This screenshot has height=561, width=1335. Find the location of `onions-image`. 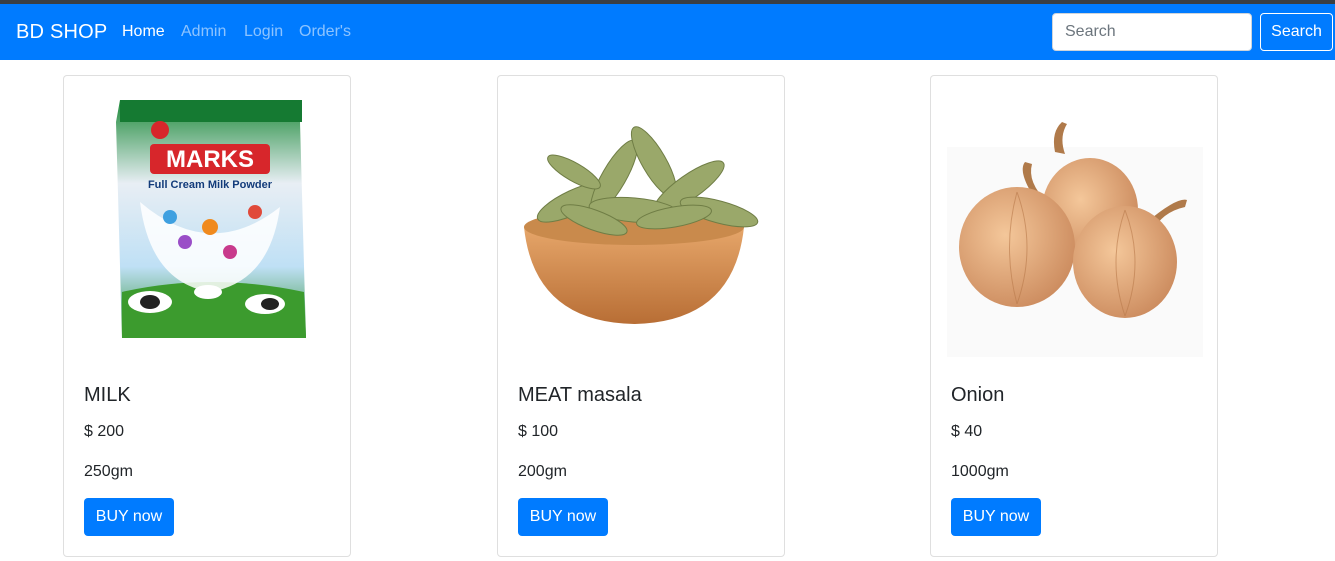

onions-image is located at coordinates (1075, 239).